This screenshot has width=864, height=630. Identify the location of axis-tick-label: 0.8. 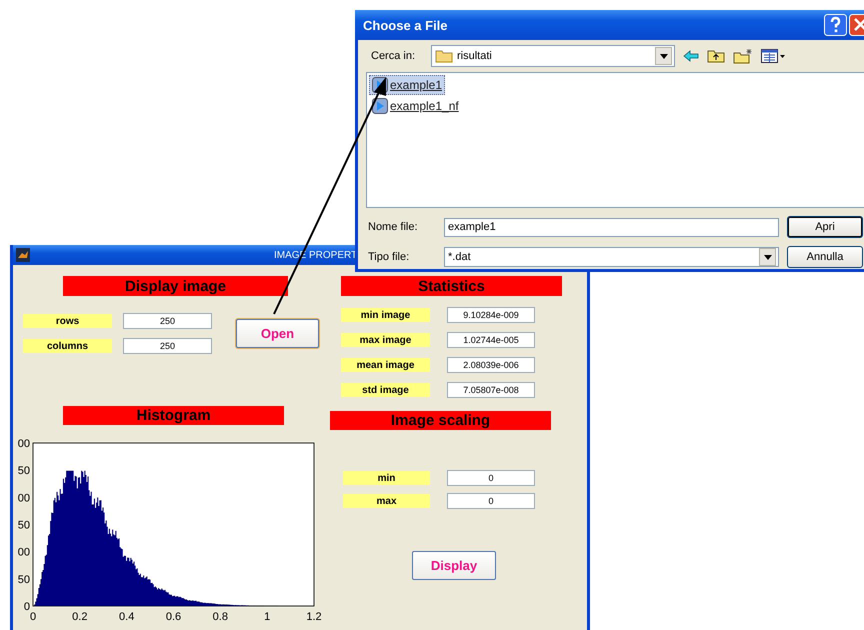
(220, 617).